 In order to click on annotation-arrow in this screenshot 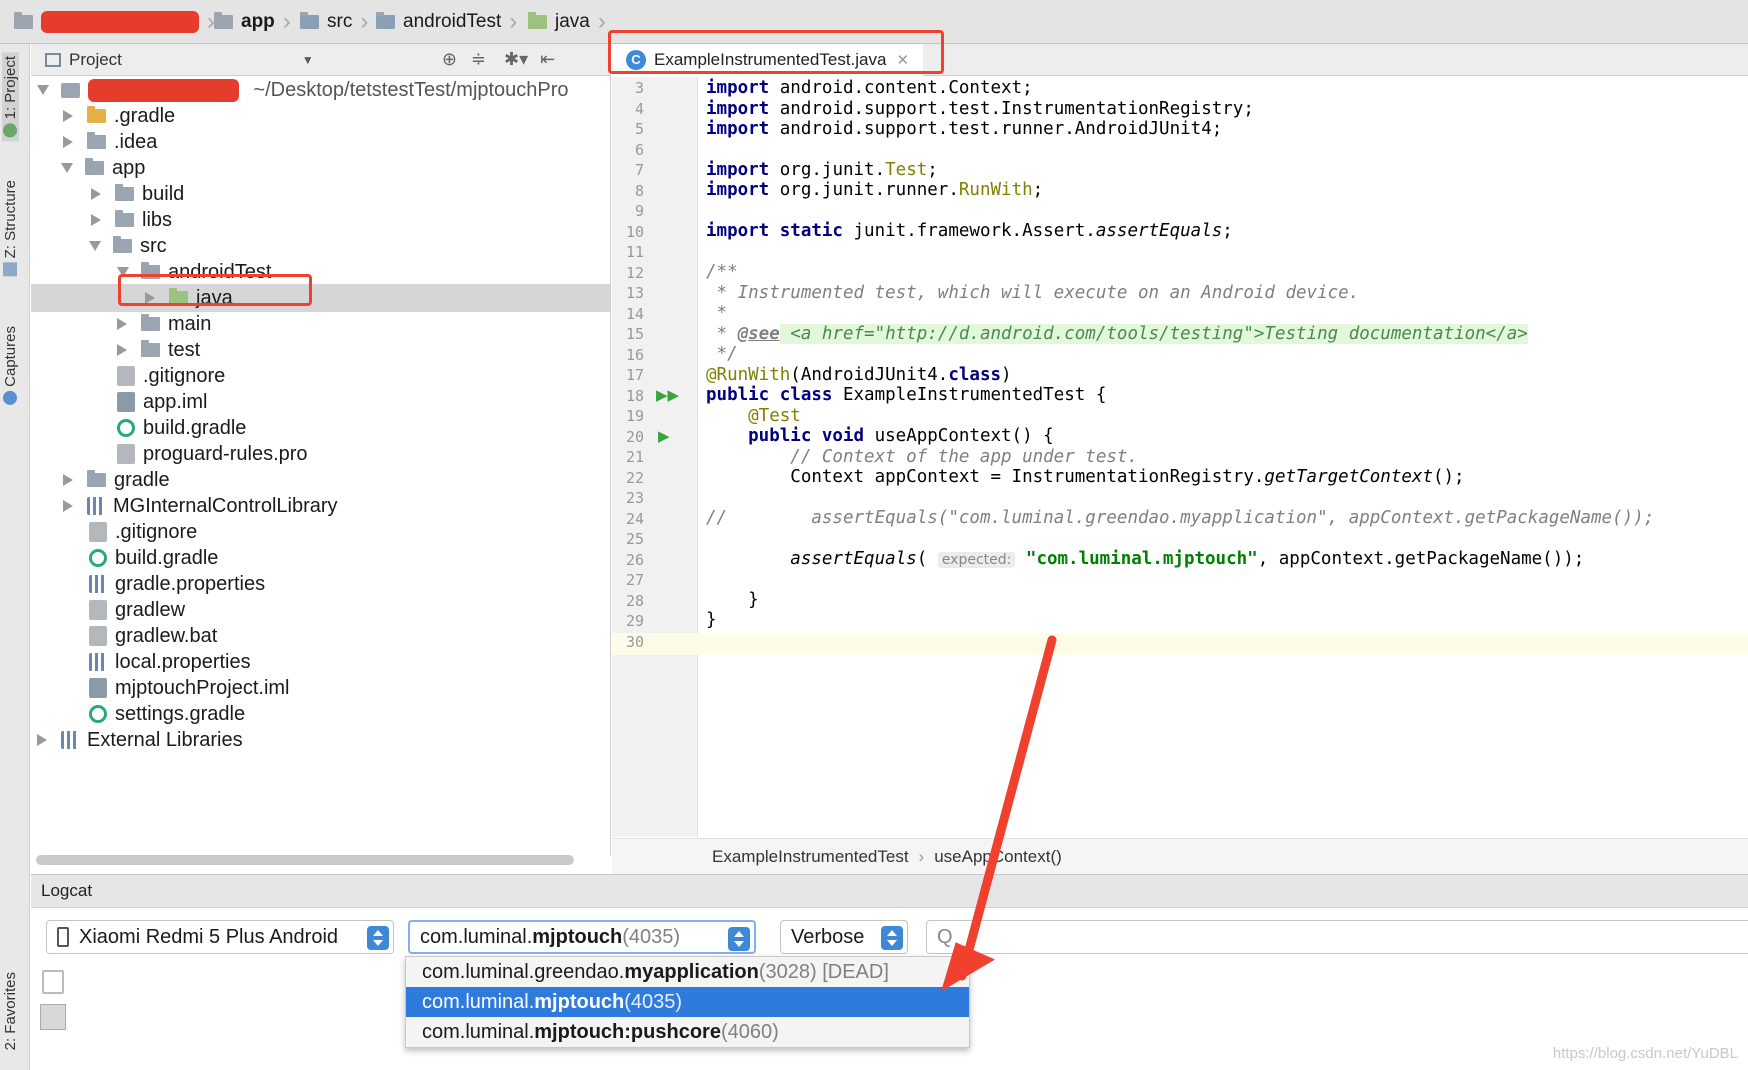, I will do `click(999, 813)`.